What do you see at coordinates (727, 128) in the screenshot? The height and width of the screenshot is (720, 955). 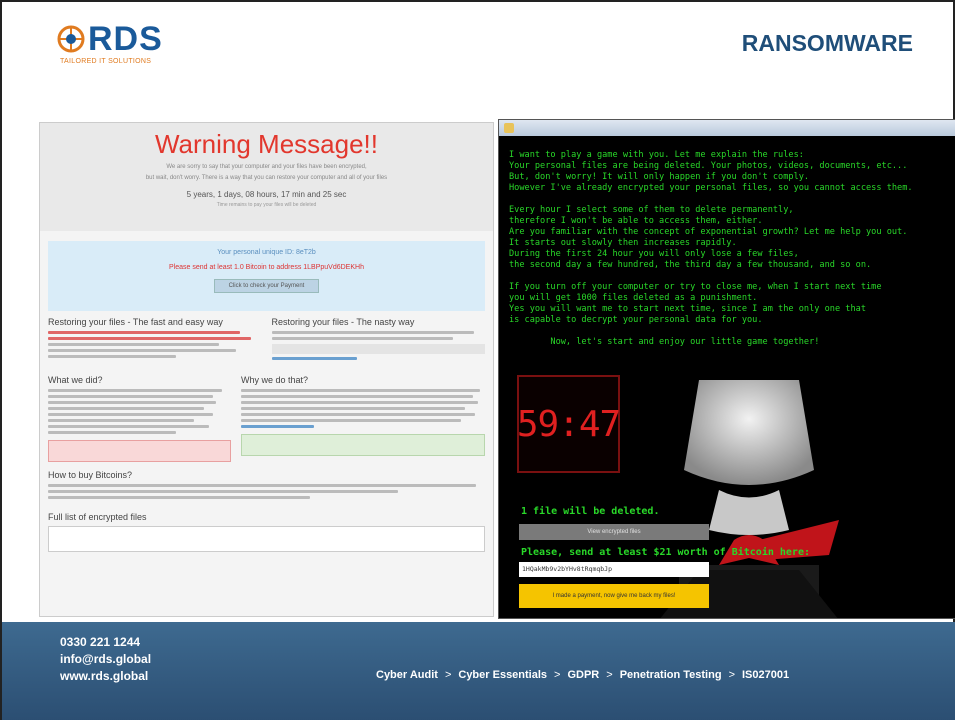 I see `window-titlebar` at bounding box center [727, 128].